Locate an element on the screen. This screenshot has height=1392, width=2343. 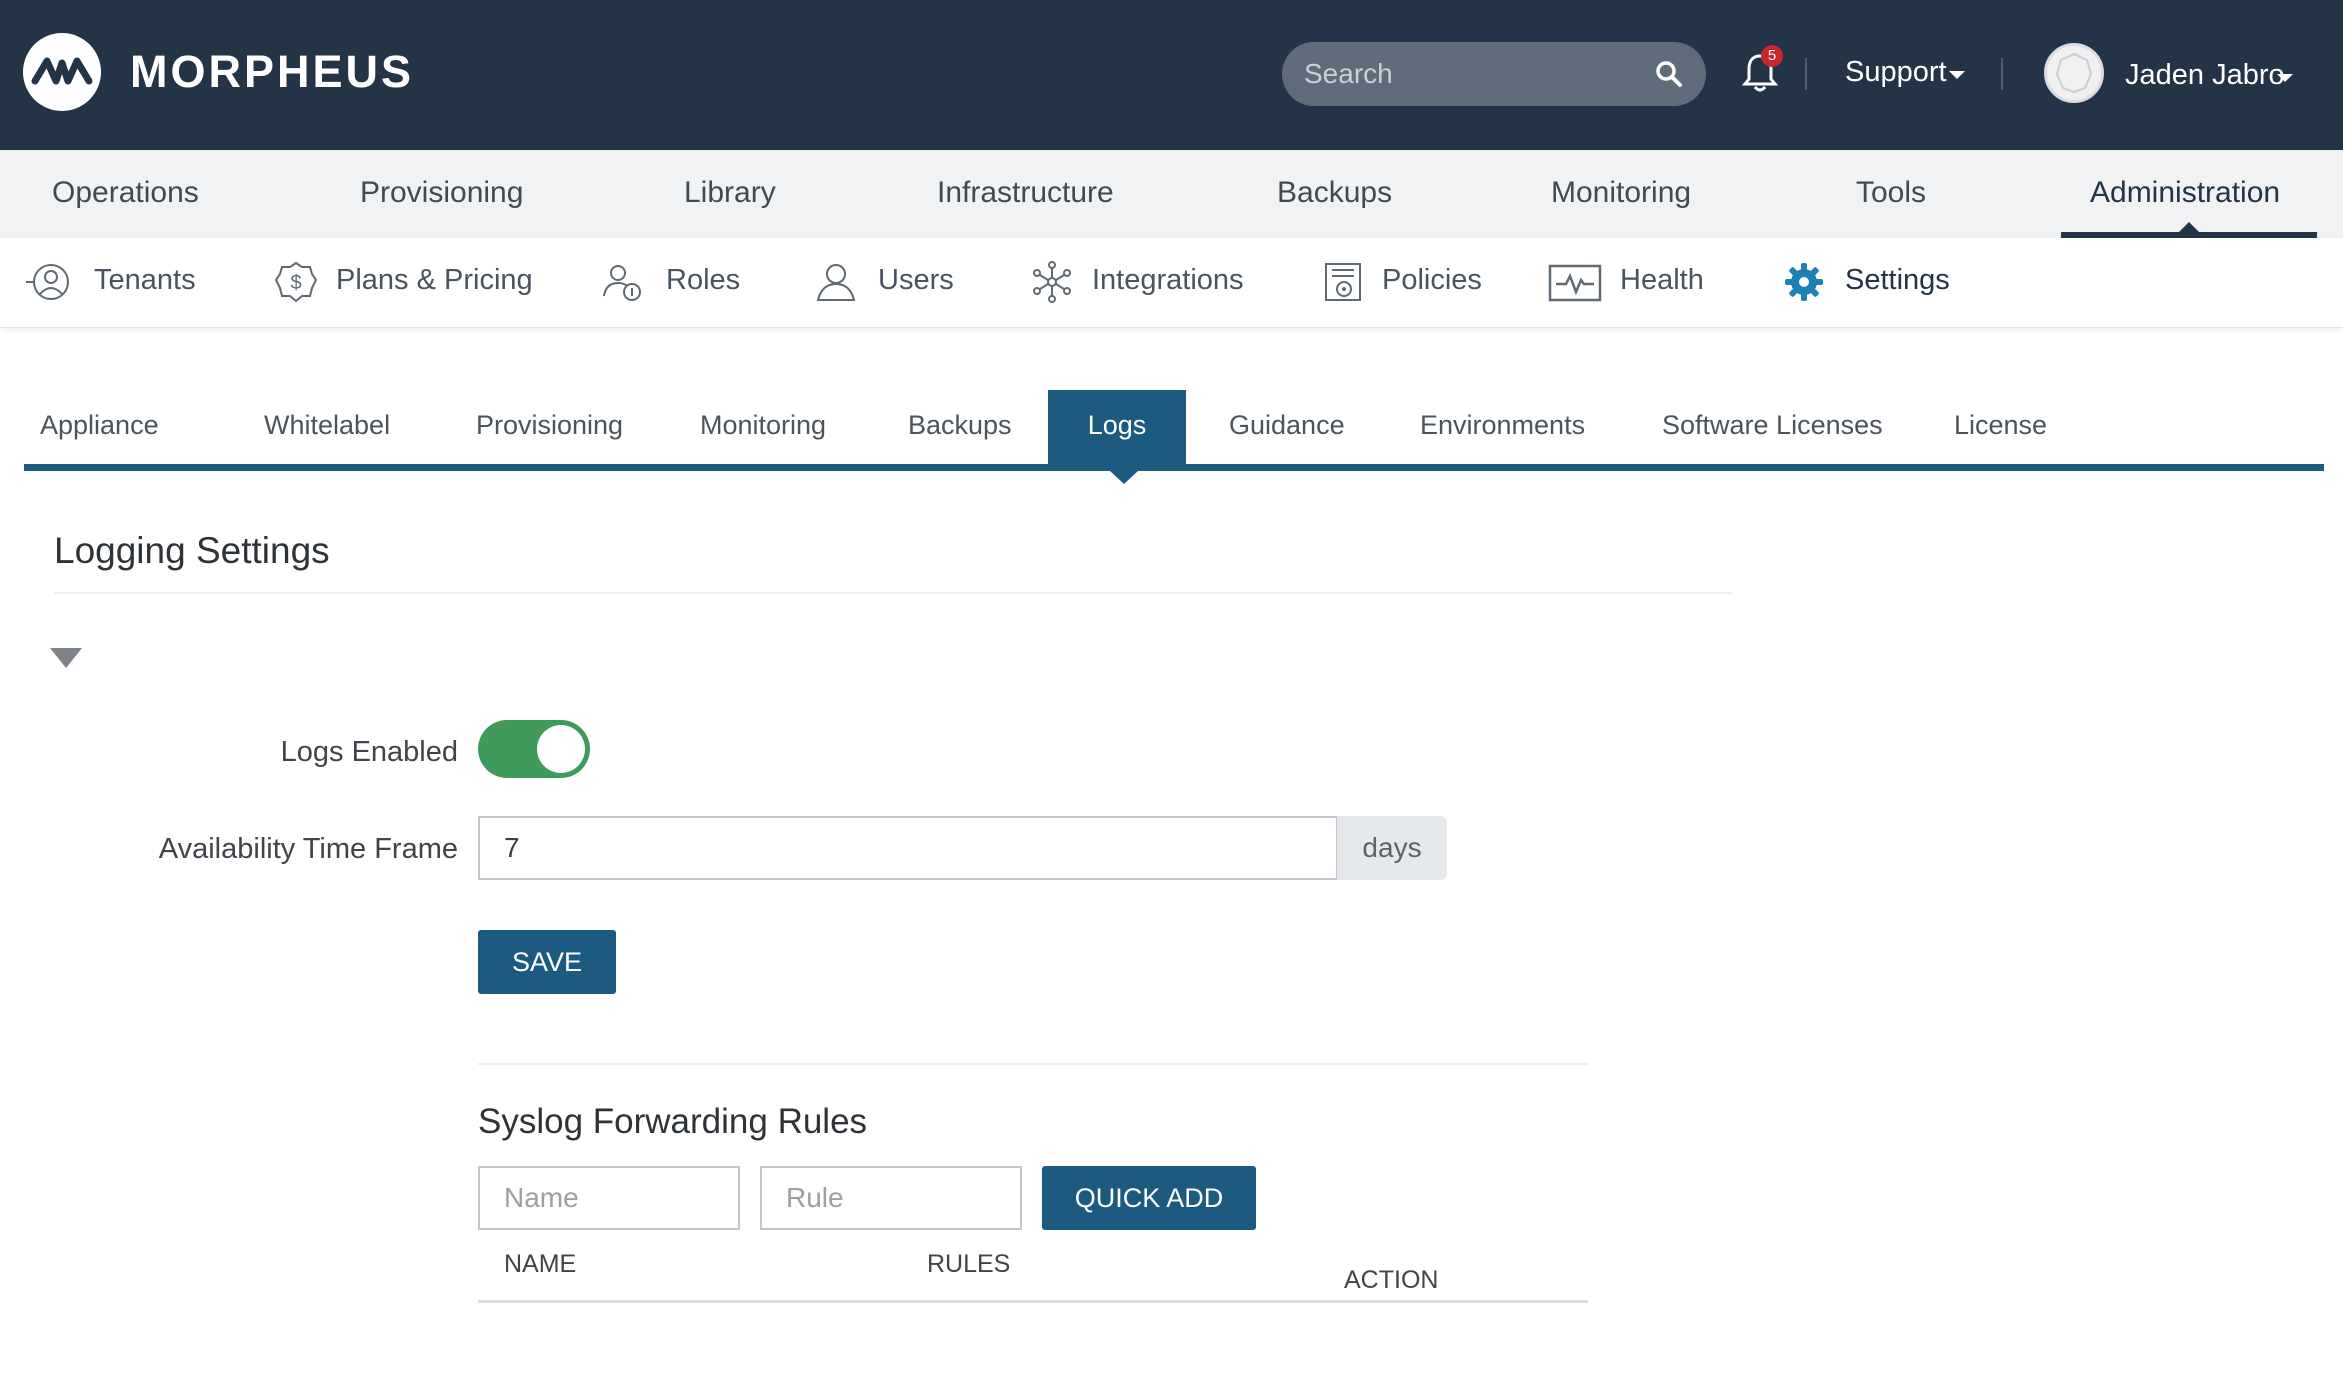
availability-time-frame-input is located at coordinates (908, 848).